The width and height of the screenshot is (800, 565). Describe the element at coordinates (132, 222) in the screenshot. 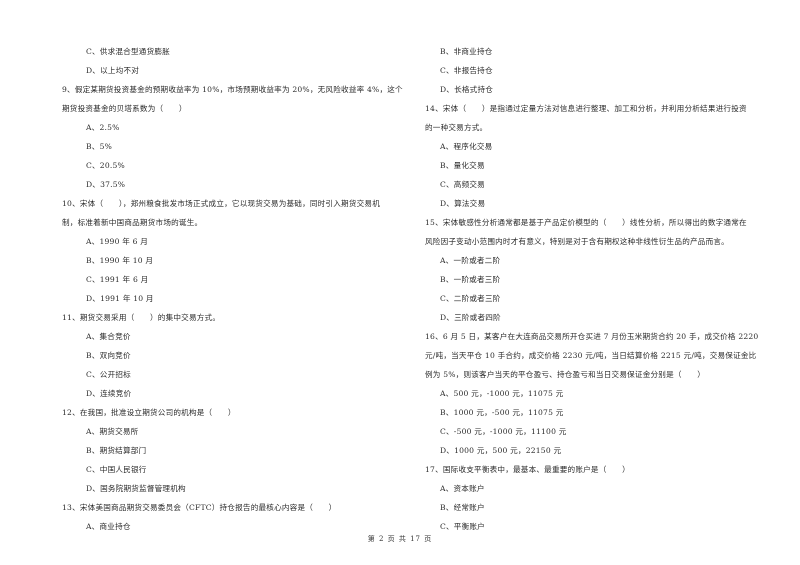

I see `question-text: 制，标准着新中国商品期货市场的诞生。` at that location.